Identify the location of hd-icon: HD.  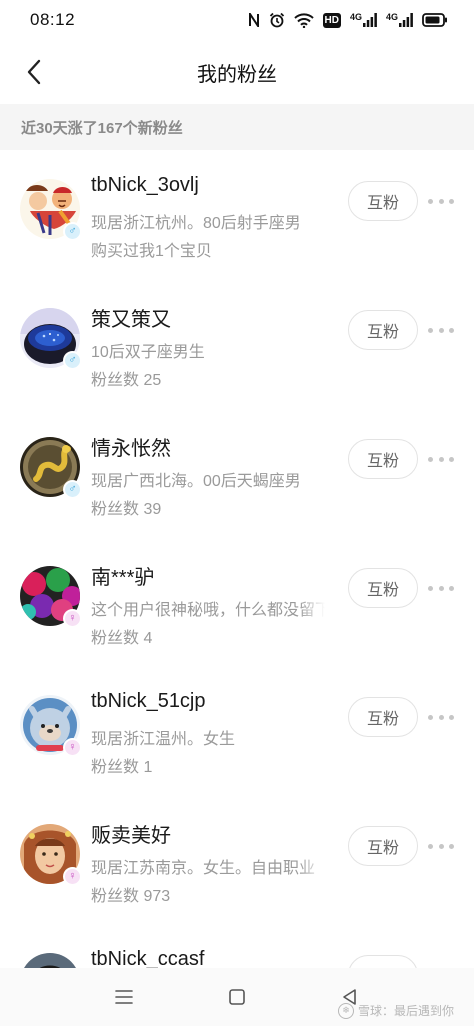
(331, 20).